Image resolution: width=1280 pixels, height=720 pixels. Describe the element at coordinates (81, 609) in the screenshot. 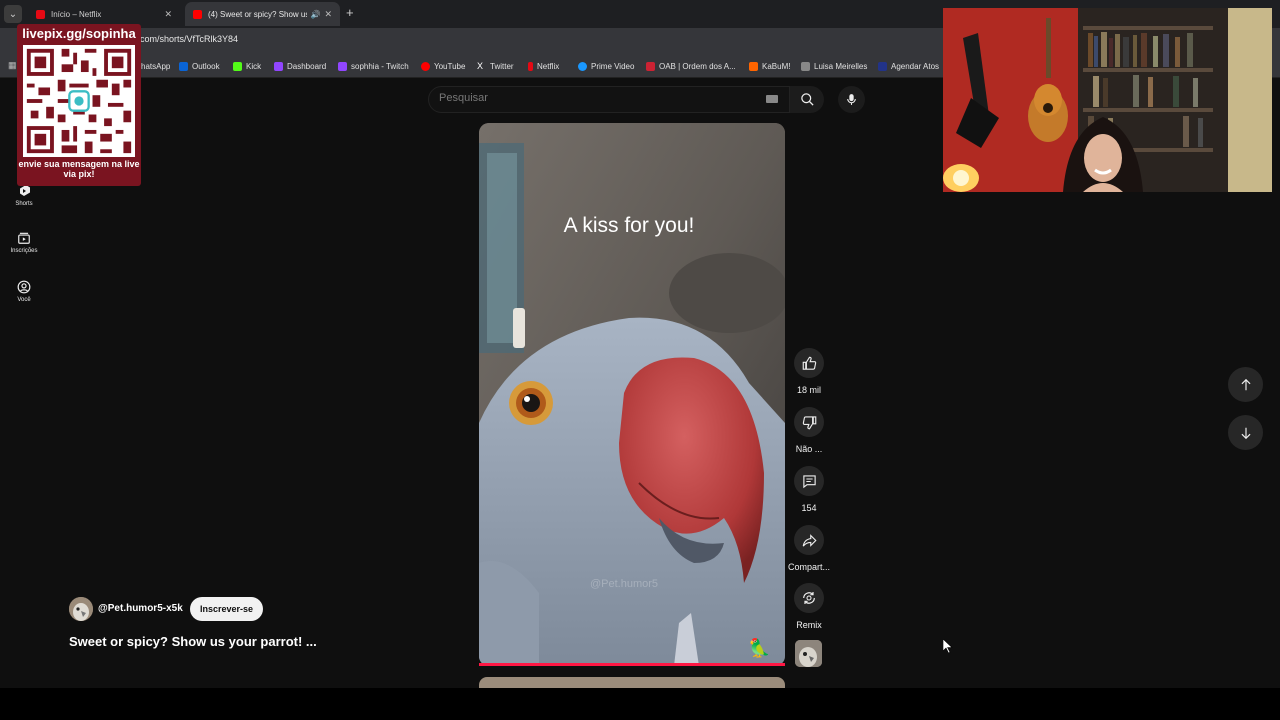

I see `channel-avatar` at that location.